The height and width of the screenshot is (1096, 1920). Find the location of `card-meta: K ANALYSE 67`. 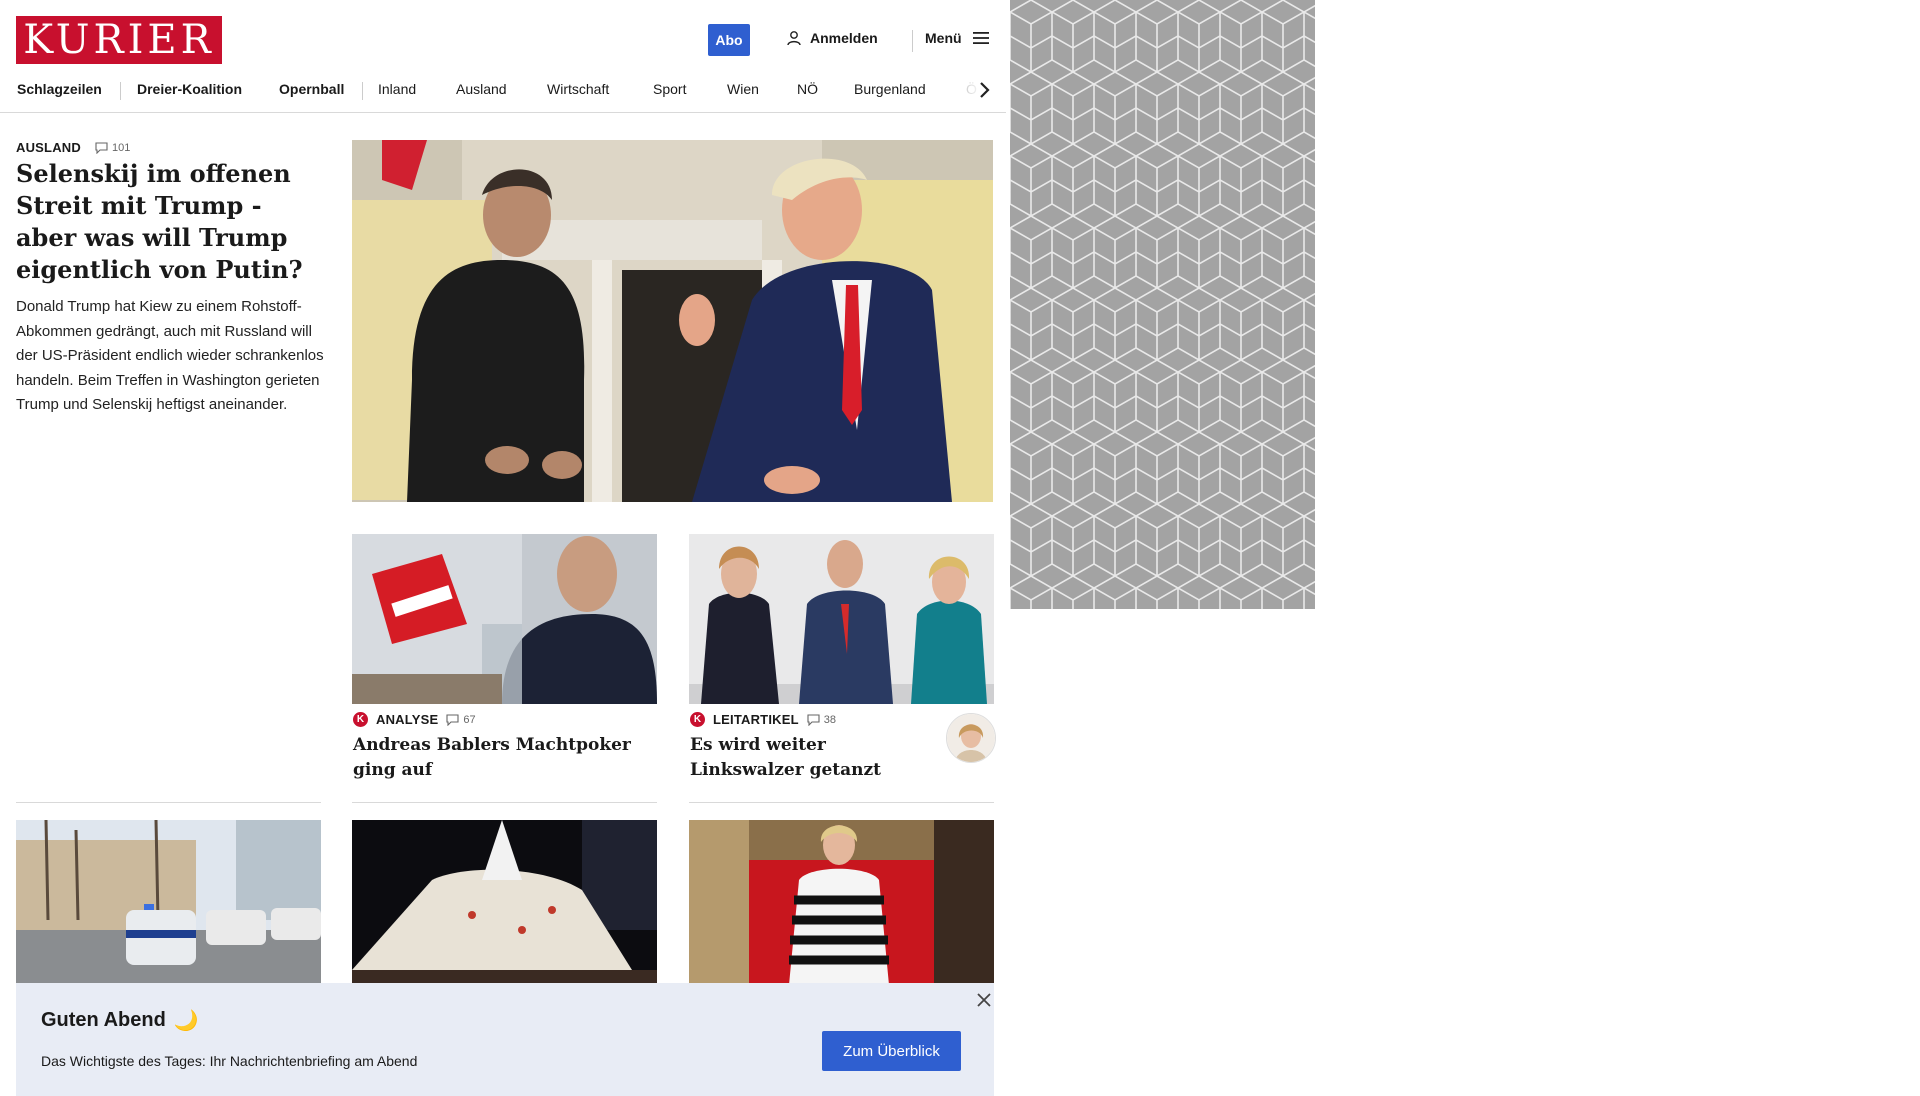

card-meta: K ANALYSE 67 is located at coordinates (414, 719).